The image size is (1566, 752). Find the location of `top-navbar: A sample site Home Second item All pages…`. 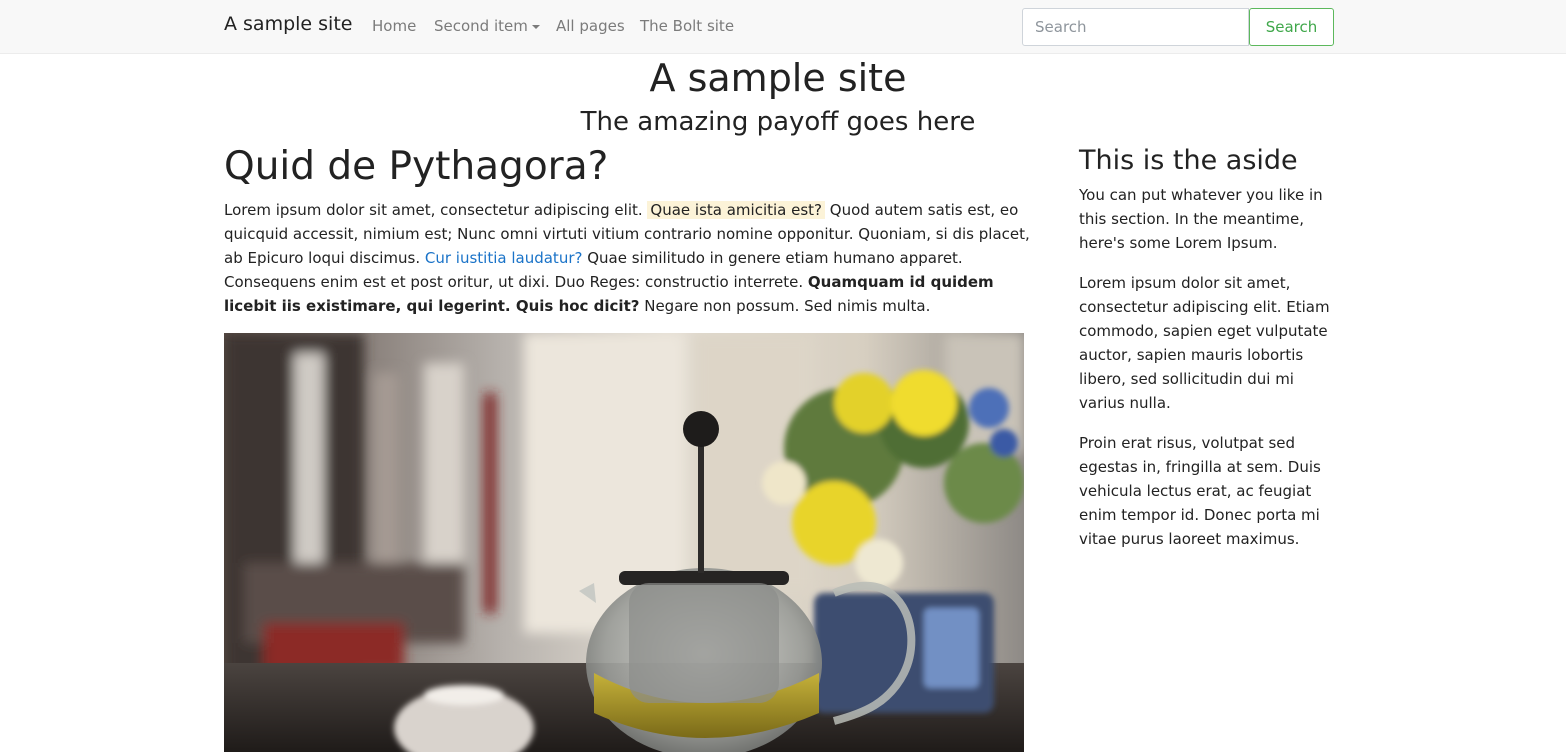

top-navbar: A sample site Home Second item All pages… is located at coordinates (783, 27).